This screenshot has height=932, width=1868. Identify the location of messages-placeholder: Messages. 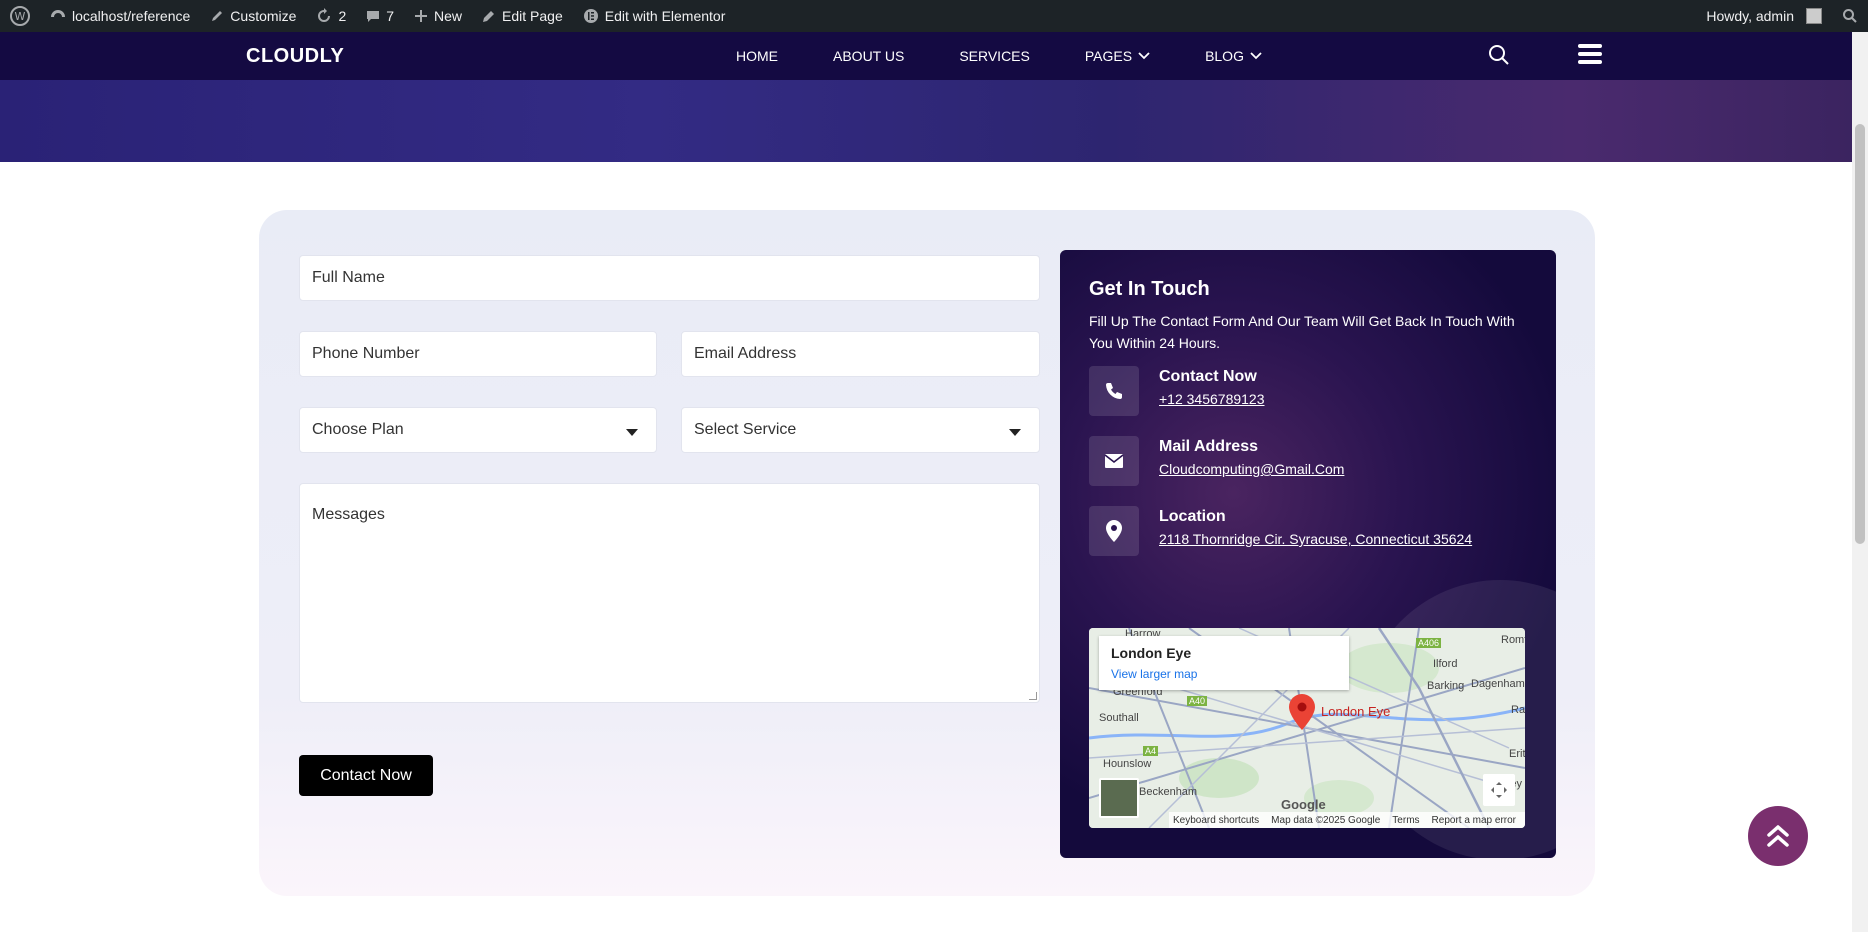
(348, 514).